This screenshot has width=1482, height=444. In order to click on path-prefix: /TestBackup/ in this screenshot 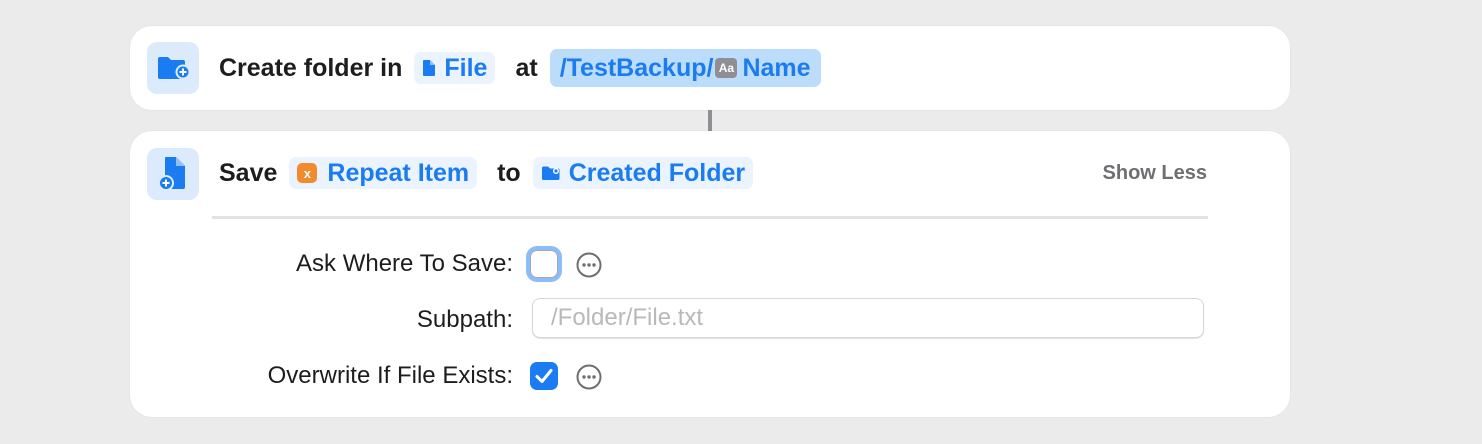, I will do `click(636, 67)`.